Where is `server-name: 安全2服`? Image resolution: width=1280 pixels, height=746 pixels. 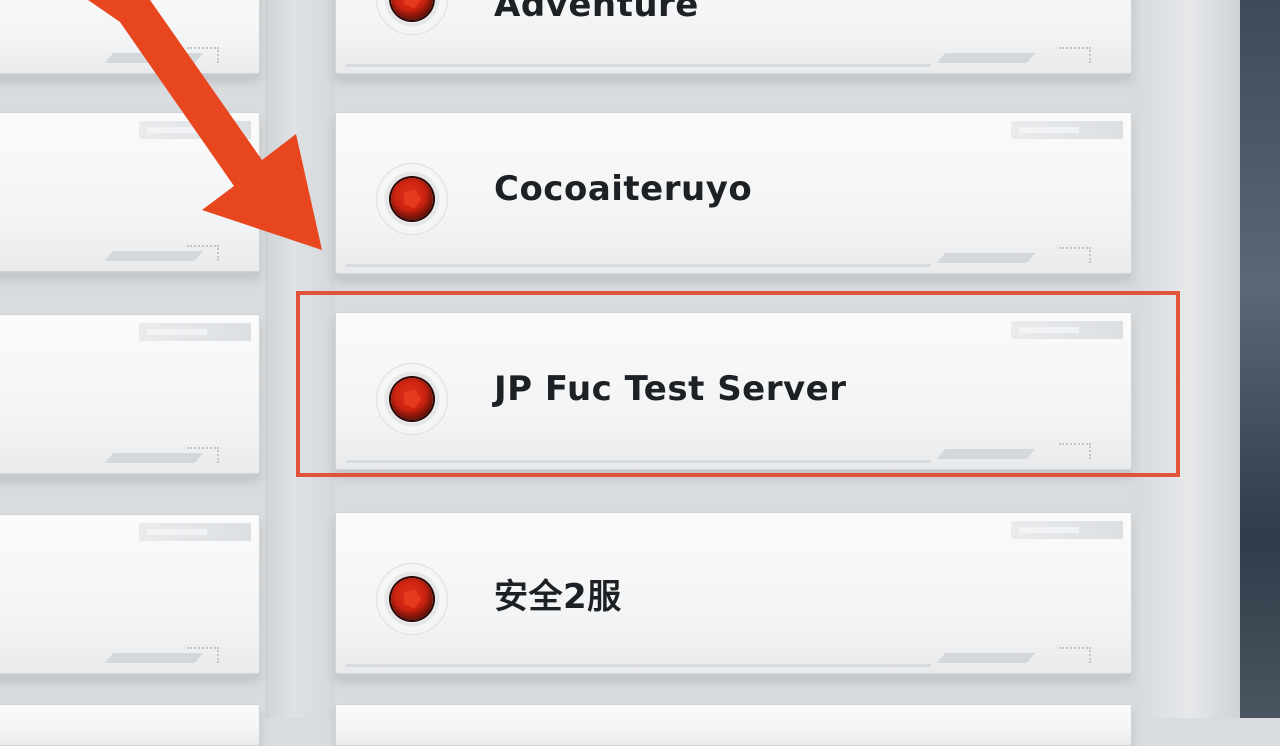 server-name: 安全2服 is located at coordinates (558, 597).